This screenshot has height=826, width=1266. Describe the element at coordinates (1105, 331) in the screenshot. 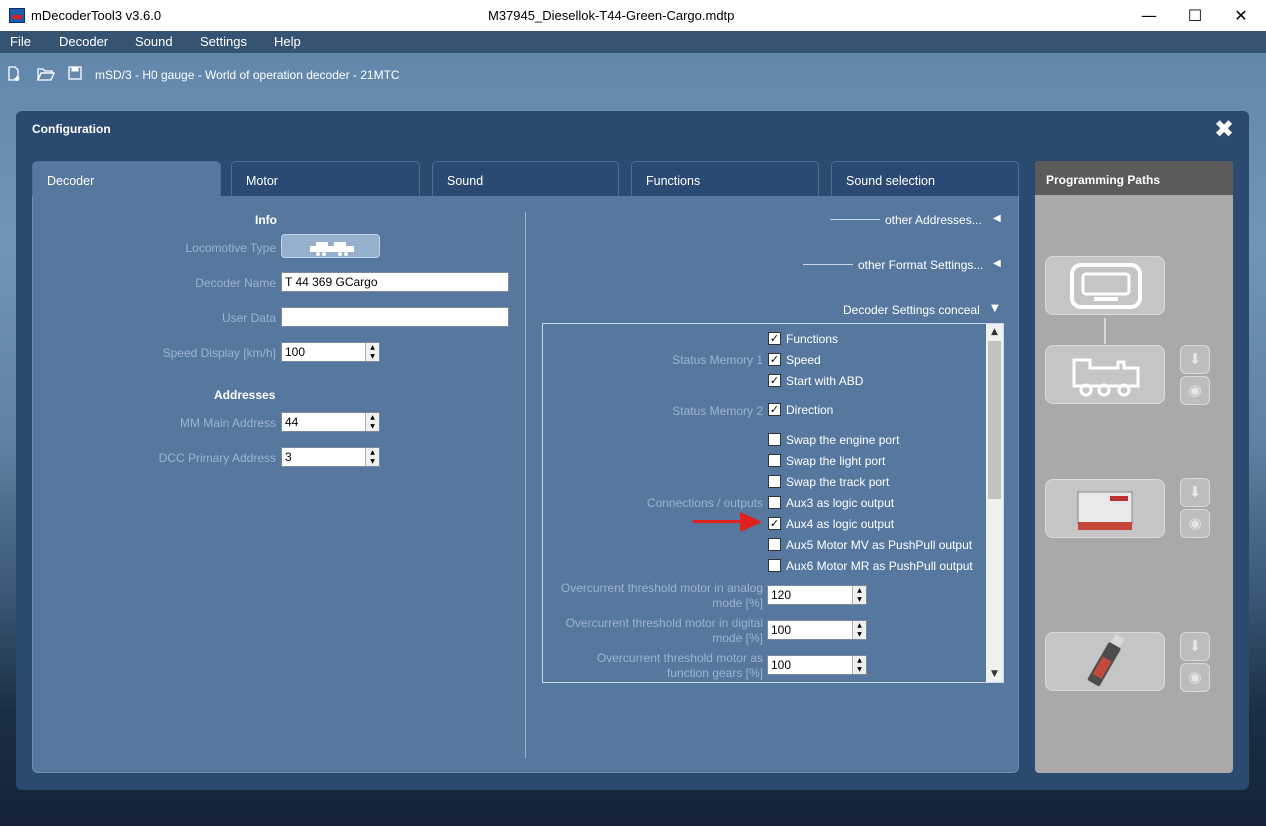

I see `connector-line` at that location.